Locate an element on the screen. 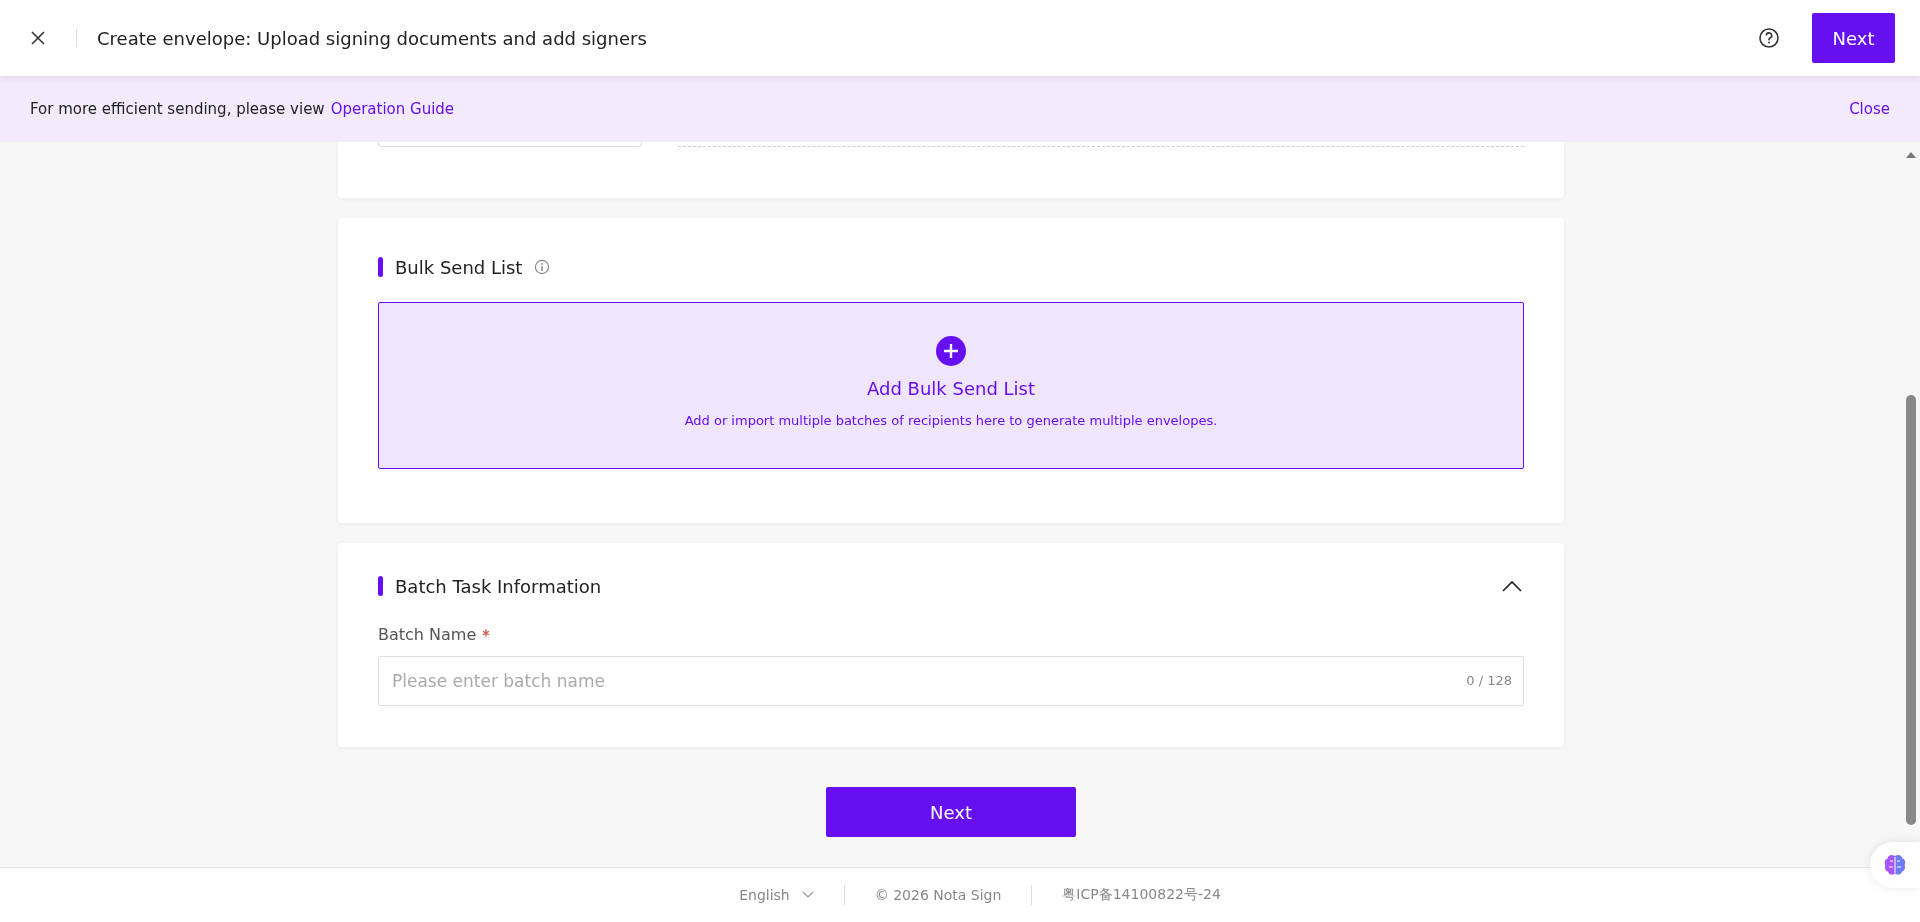 The width and height of the screenshot is (1920, 922). scroll-up-icon is located at coordinates (1911, 155).